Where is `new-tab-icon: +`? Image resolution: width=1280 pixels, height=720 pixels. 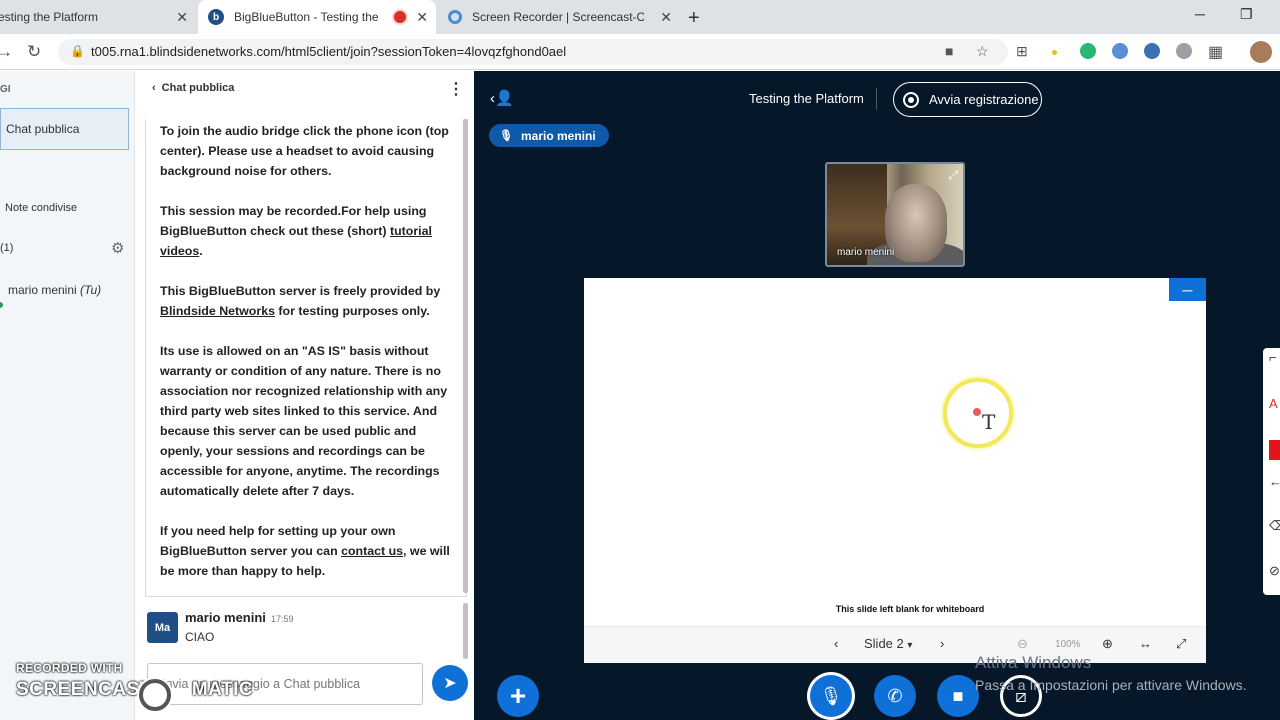
new-tab-icon: + is located at coordinates (694, 18).